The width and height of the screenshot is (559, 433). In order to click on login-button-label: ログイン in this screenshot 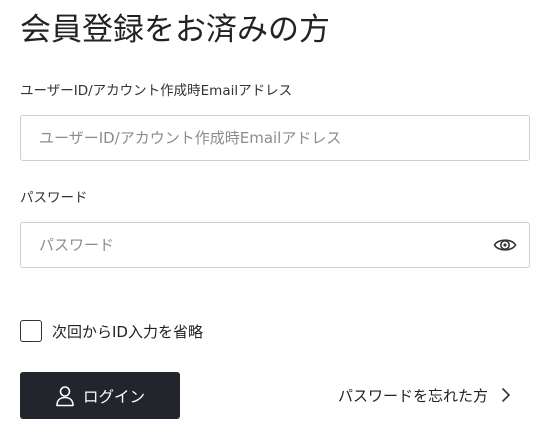, I will do `click(113, 397)`.